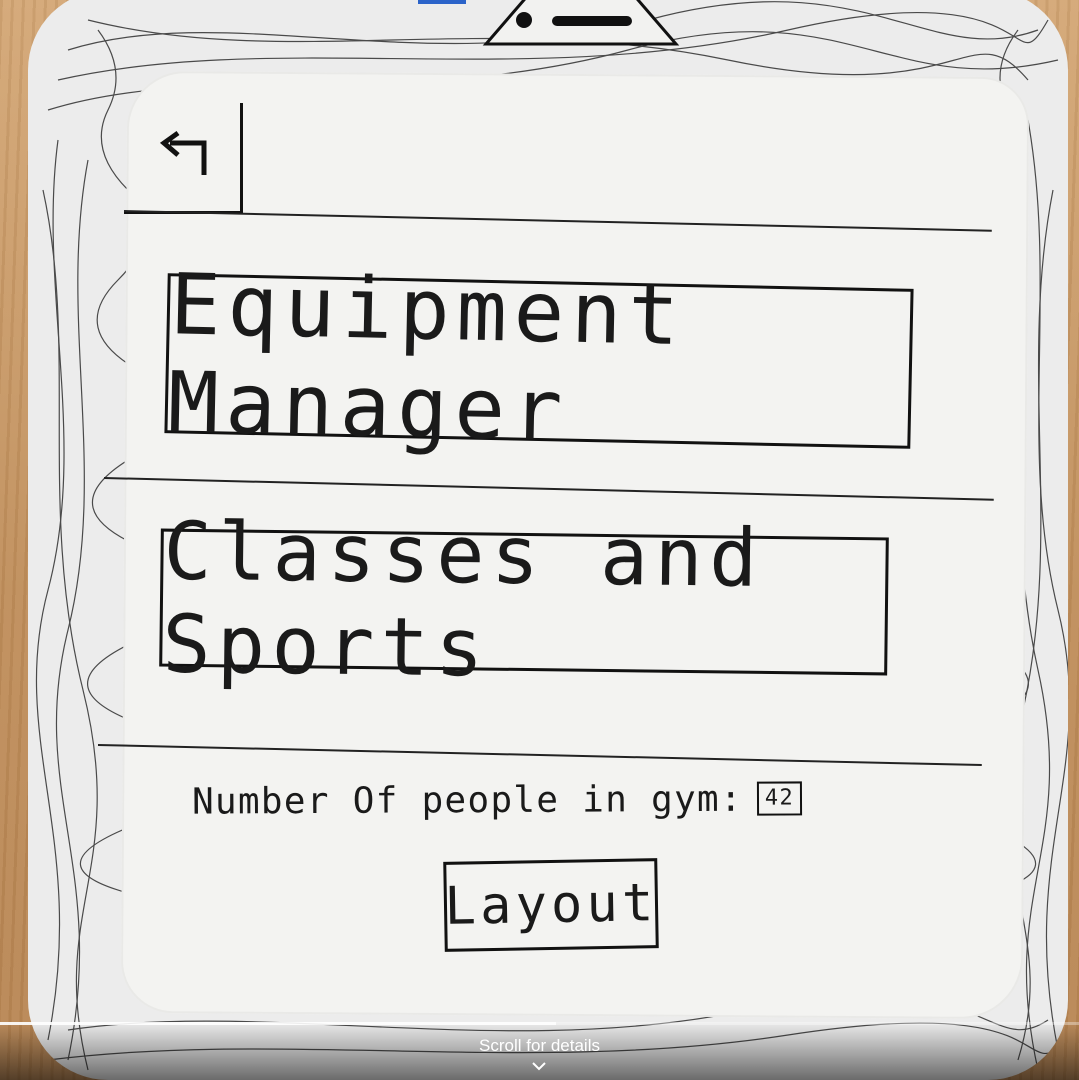  I want to click on classes-and-sports-button: Classes and Sports, so click(524, 600).